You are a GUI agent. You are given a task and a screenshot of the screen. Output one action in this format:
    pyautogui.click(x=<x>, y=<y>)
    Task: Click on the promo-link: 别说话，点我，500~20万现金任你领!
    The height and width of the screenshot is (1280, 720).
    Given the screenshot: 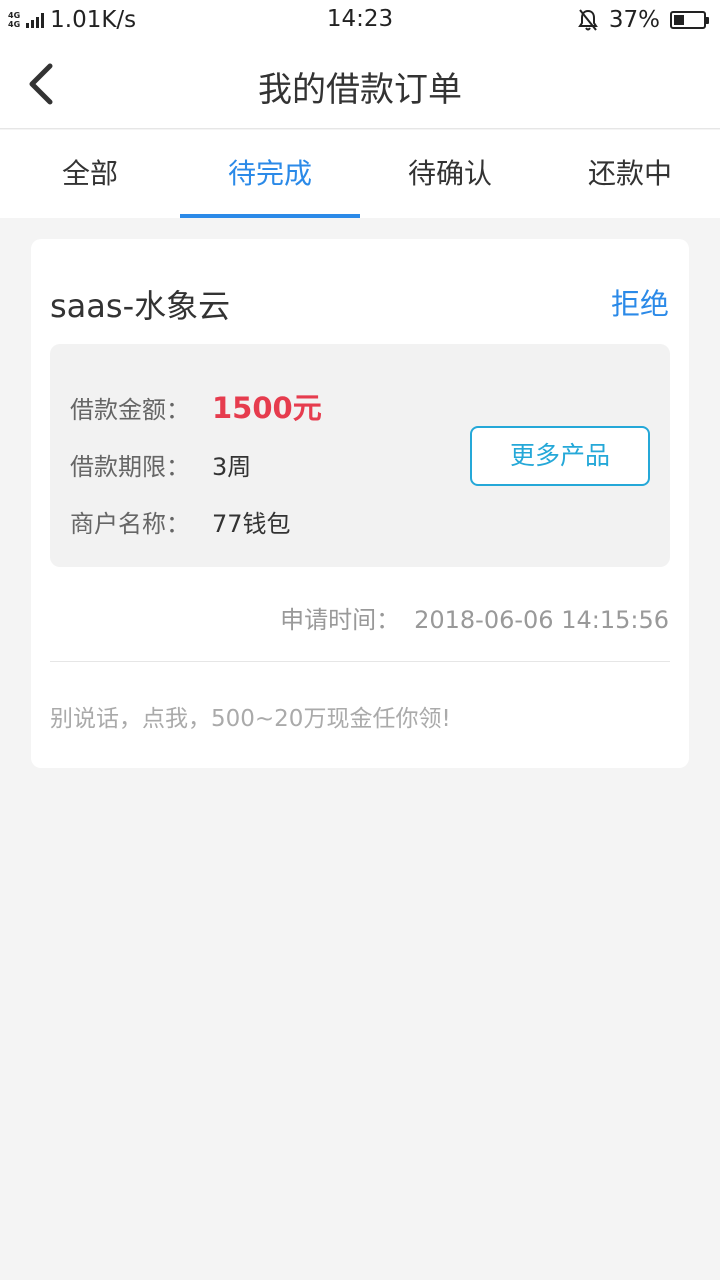 What is the action you would take?
    pyautogui.click(x=250, y=716)
    